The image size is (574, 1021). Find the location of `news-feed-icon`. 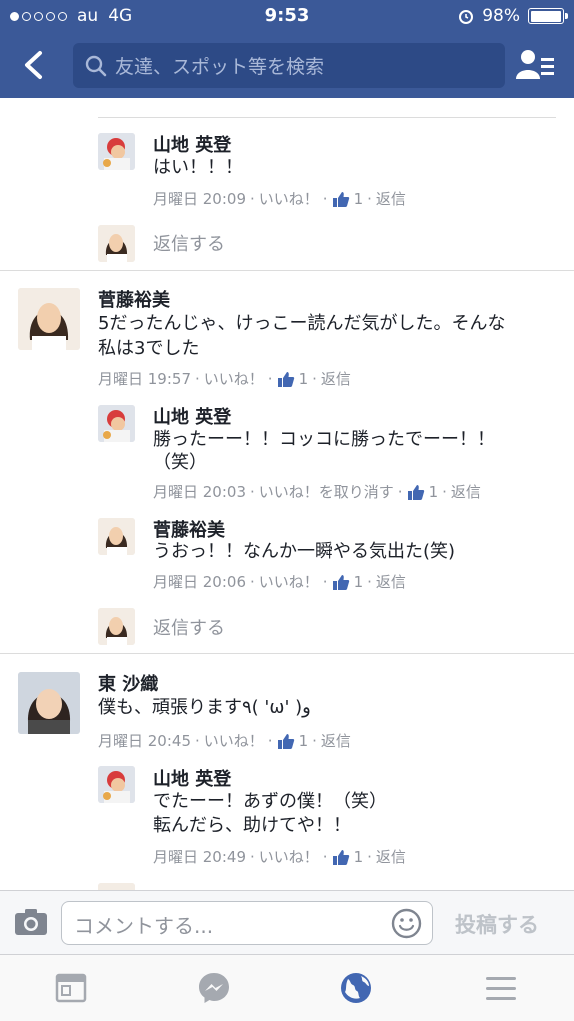

news-feed-icon is located at coordinates (71, 988).